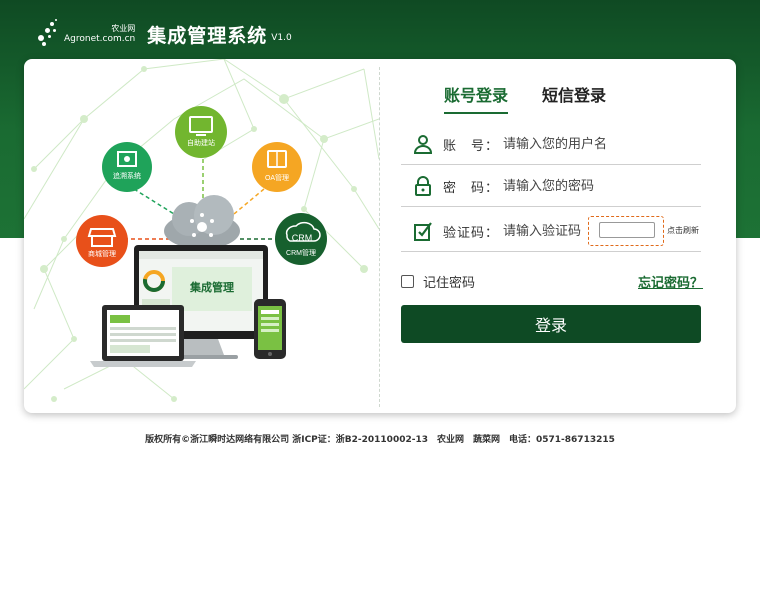 This screenshot has height=600, width=760. I want to click on node-zhuisu-label: 追溯系统, so click(127, 175).